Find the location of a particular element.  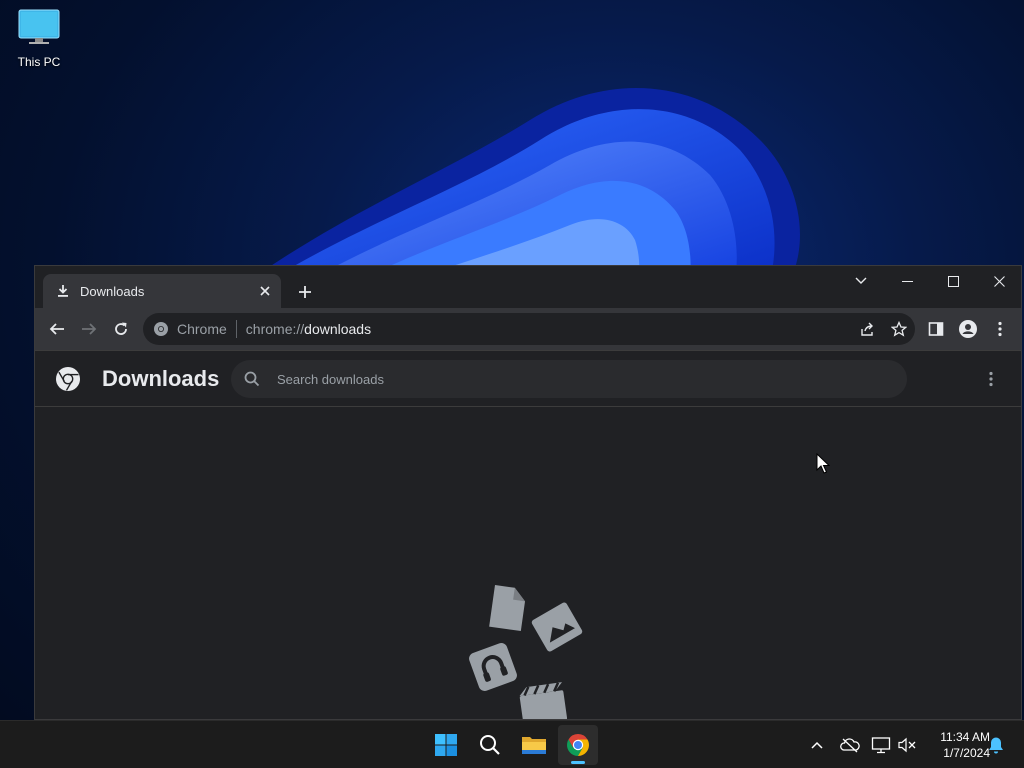

chrome-taskbar-button is located at coordinates (578, 745).